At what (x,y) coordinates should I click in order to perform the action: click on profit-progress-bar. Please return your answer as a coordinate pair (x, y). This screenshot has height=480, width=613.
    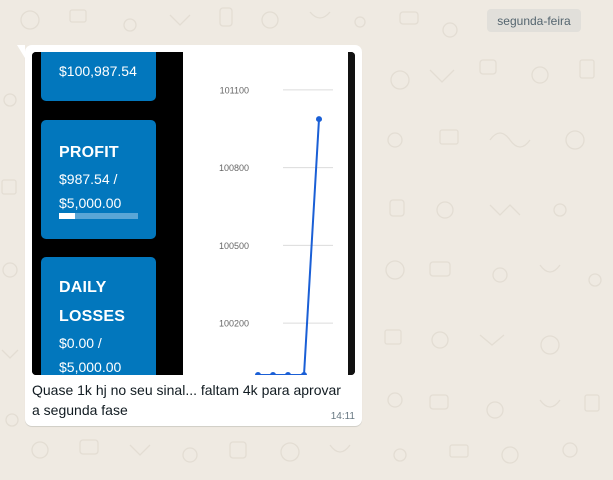
    Looking at the image, I should click on (98, 216).